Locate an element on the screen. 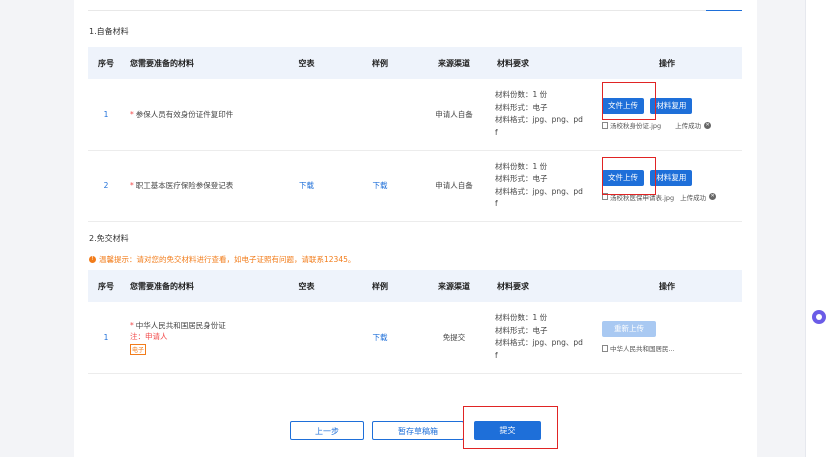  row-material: * 参保人员有效身份证件复印件 is located at coordinates (197, 115).